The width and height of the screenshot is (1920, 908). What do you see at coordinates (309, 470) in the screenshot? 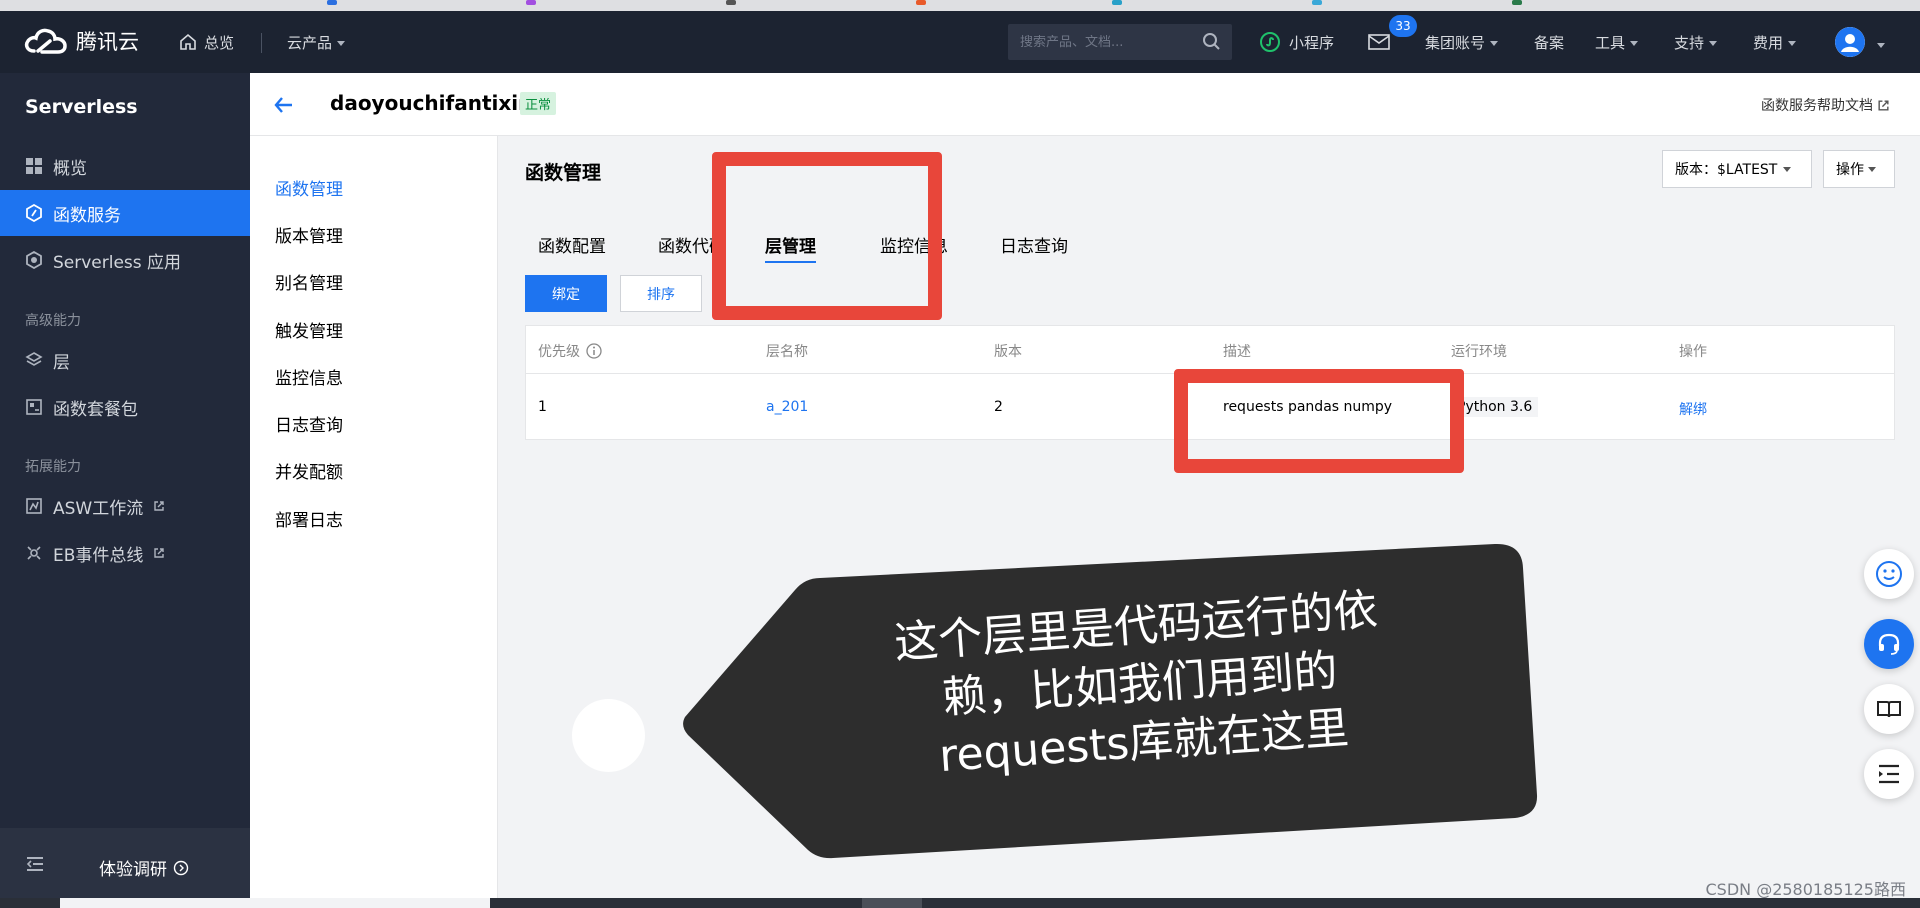
I see `submenu-concurrency-quota: 并发配额` at bounding box center [309, 470].